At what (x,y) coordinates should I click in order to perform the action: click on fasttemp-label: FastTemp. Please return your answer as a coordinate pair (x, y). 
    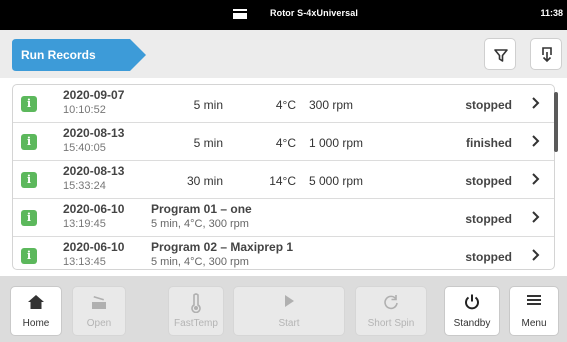
    Looking at the image, I should click on (196, 323).